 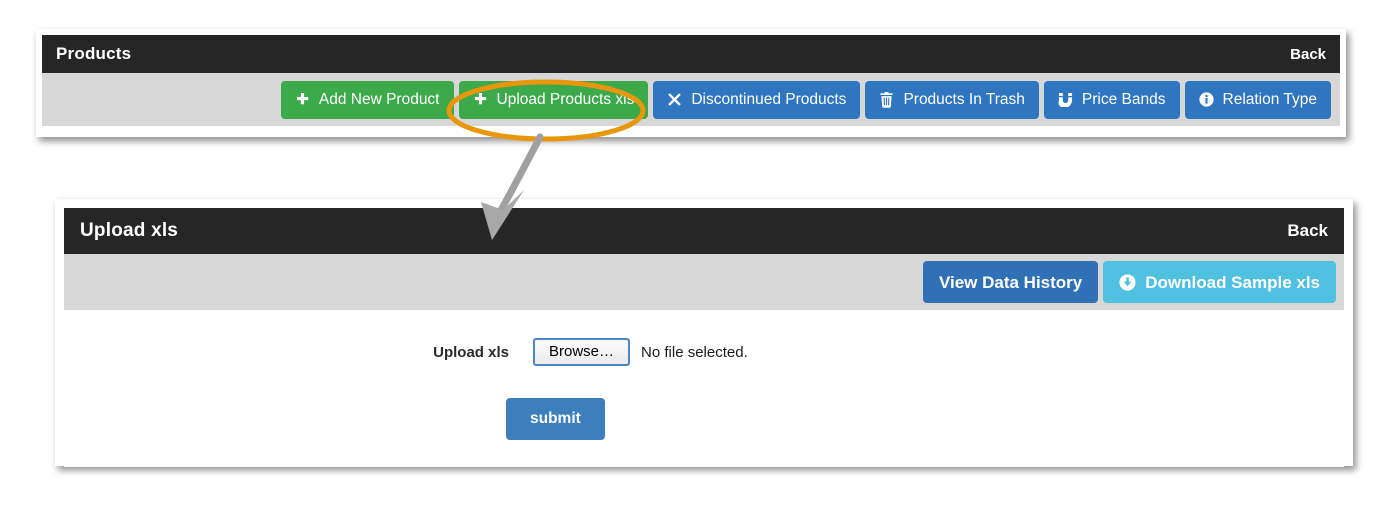 I want to click on add-new-product-label: Add New Product, so click(x=379, y=99).